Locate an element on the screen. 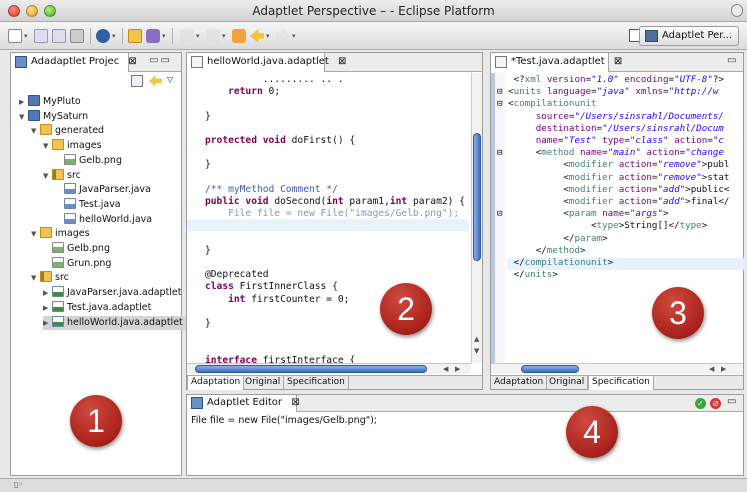  reject-icon: ⊘ is located at coordinates (715, 403).